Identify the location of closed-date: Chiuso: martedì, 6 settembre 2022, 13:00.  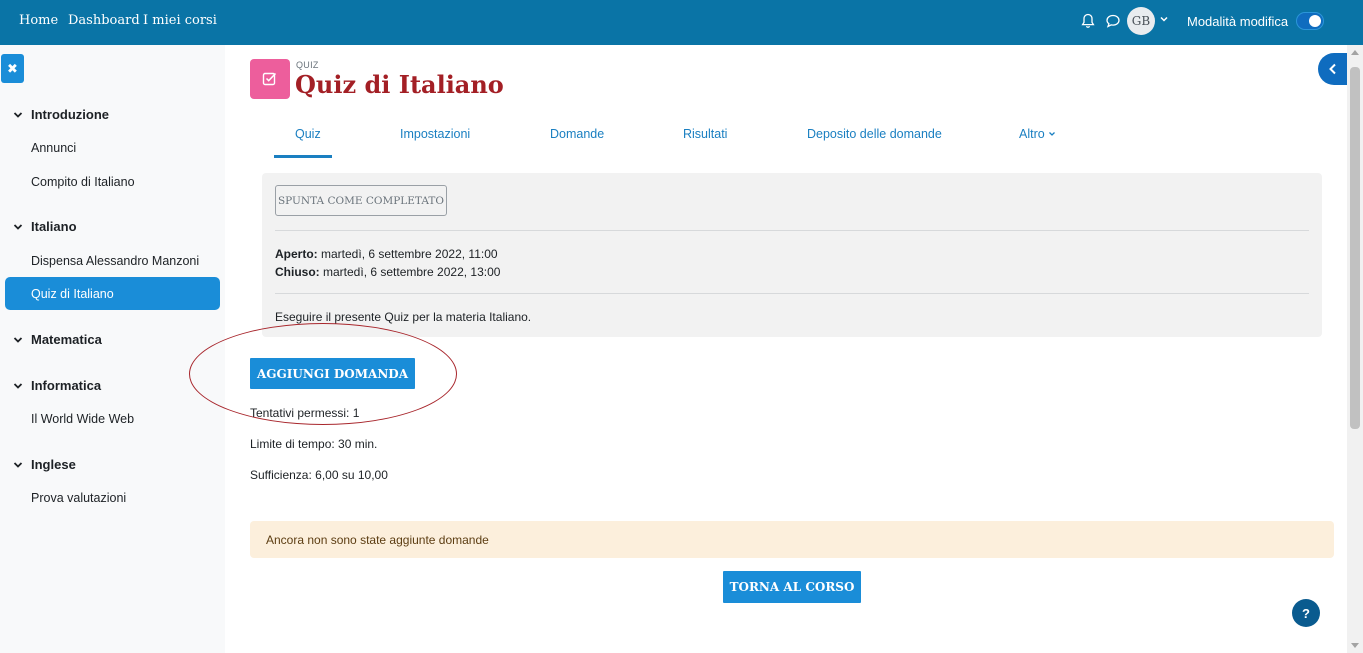
(387, 272).